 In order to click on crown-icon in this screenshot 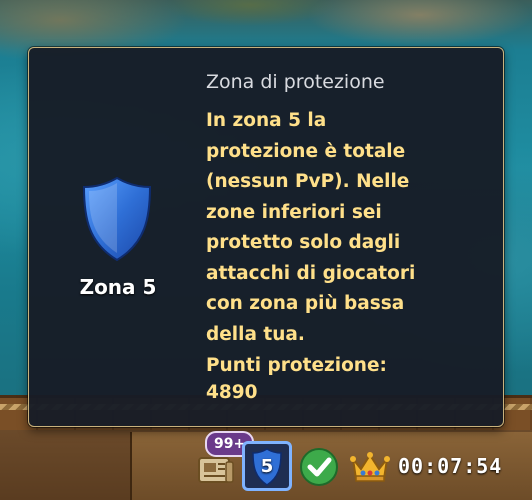, I will do `click(370, 467)`.